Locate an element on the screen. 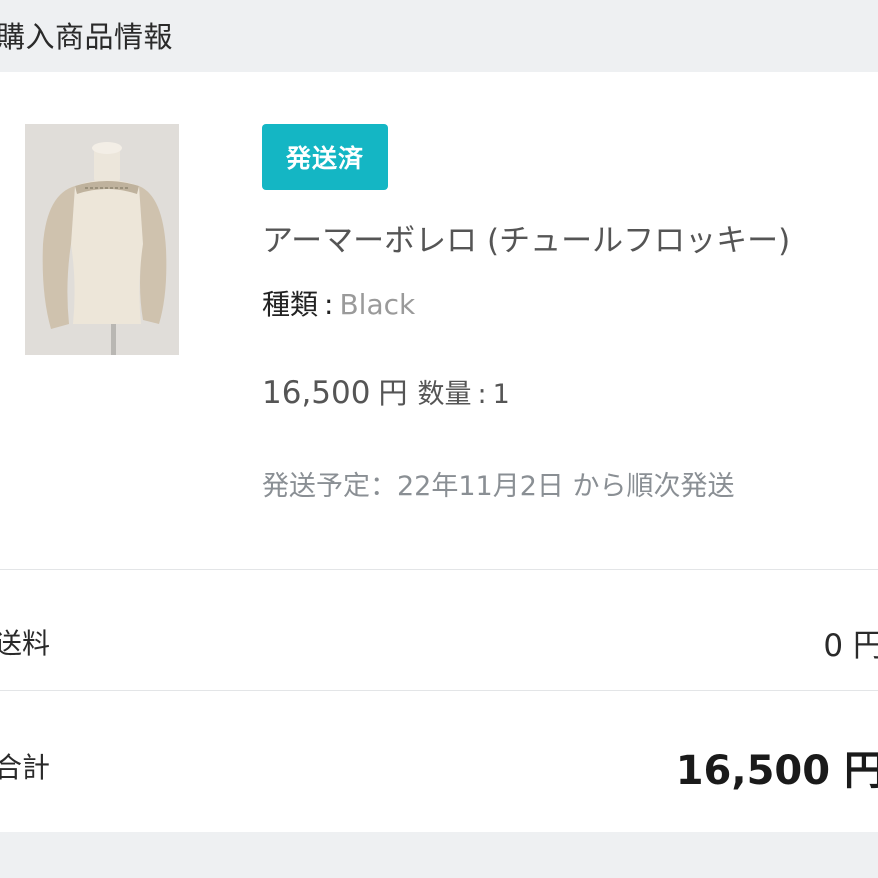  price-unit: 円 is located at coordinates (393, 393).